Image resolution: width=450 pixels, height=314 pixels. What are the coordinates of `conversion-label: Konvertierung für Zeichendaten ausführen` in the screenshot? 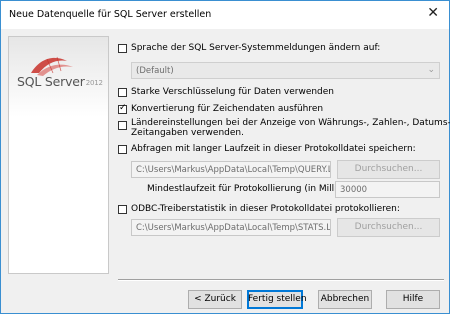 It's located at (227, 109).